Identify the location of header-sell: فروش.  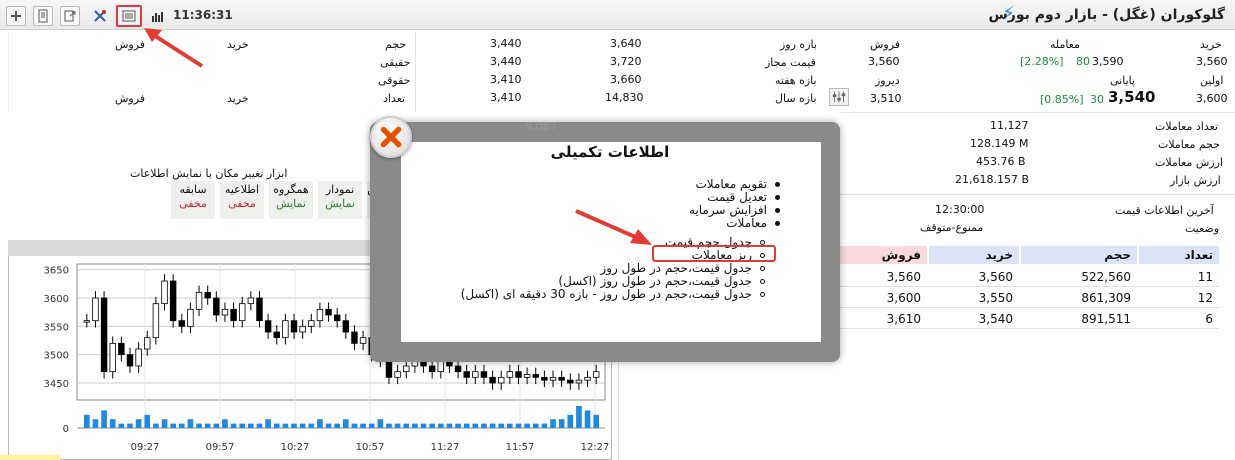
(130, 44).